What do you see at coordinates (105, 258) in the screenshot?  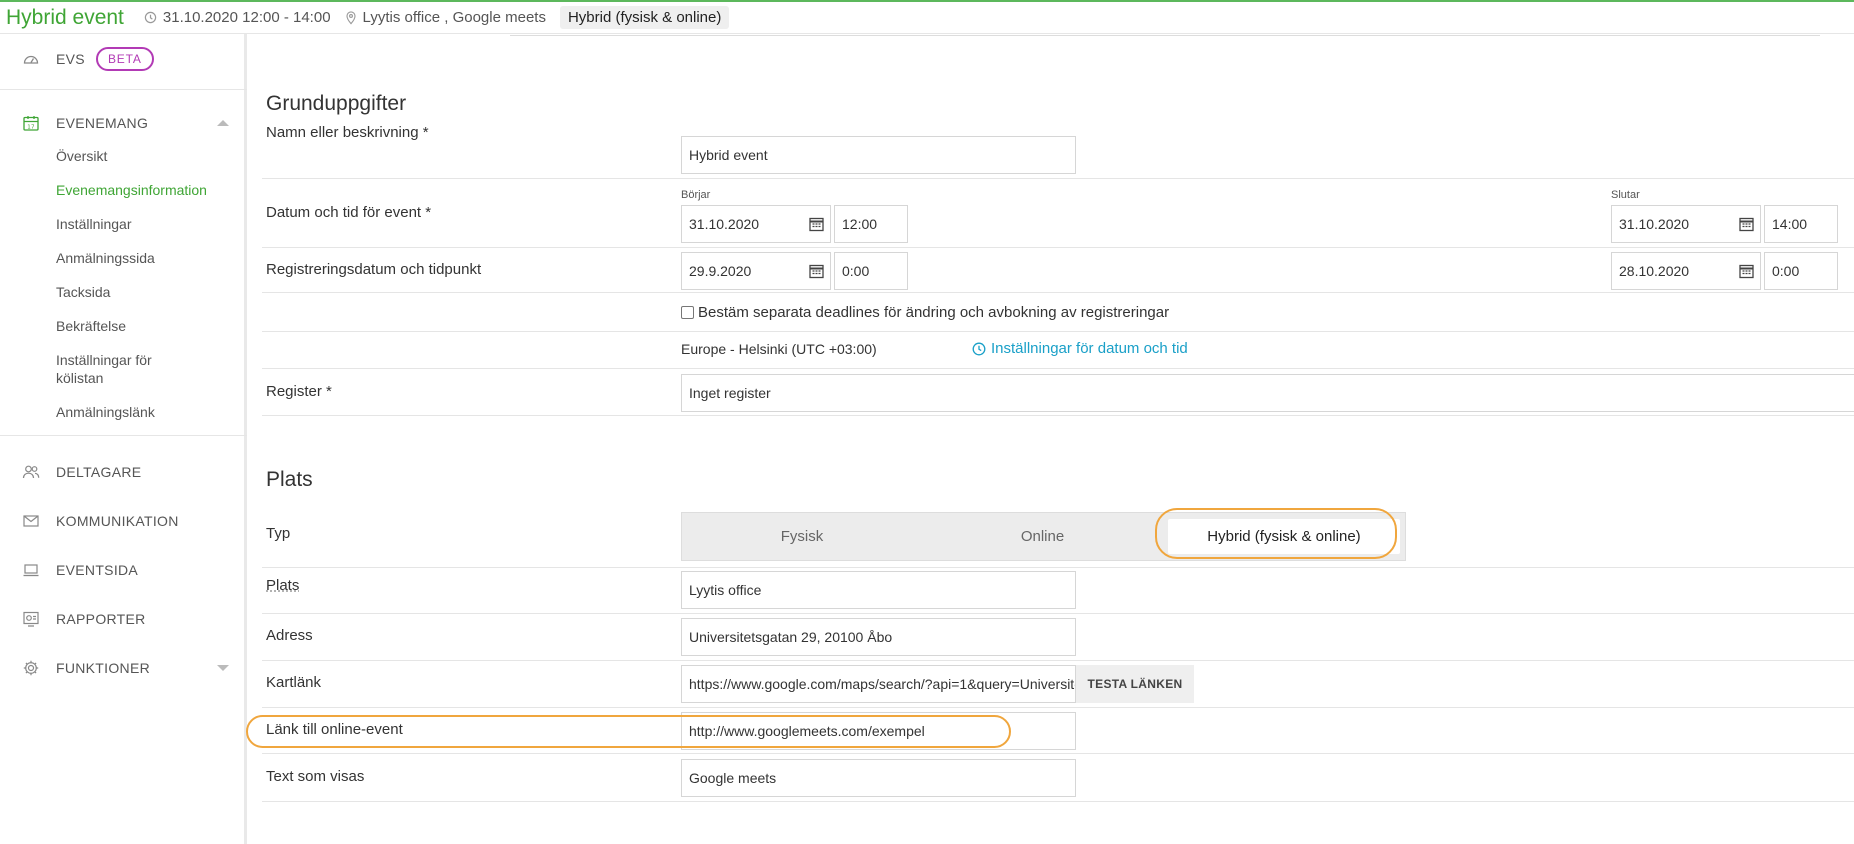 I see `sidebar-subitem-anmalningssida: Anmälningssida` at bounding box center [105, 258].